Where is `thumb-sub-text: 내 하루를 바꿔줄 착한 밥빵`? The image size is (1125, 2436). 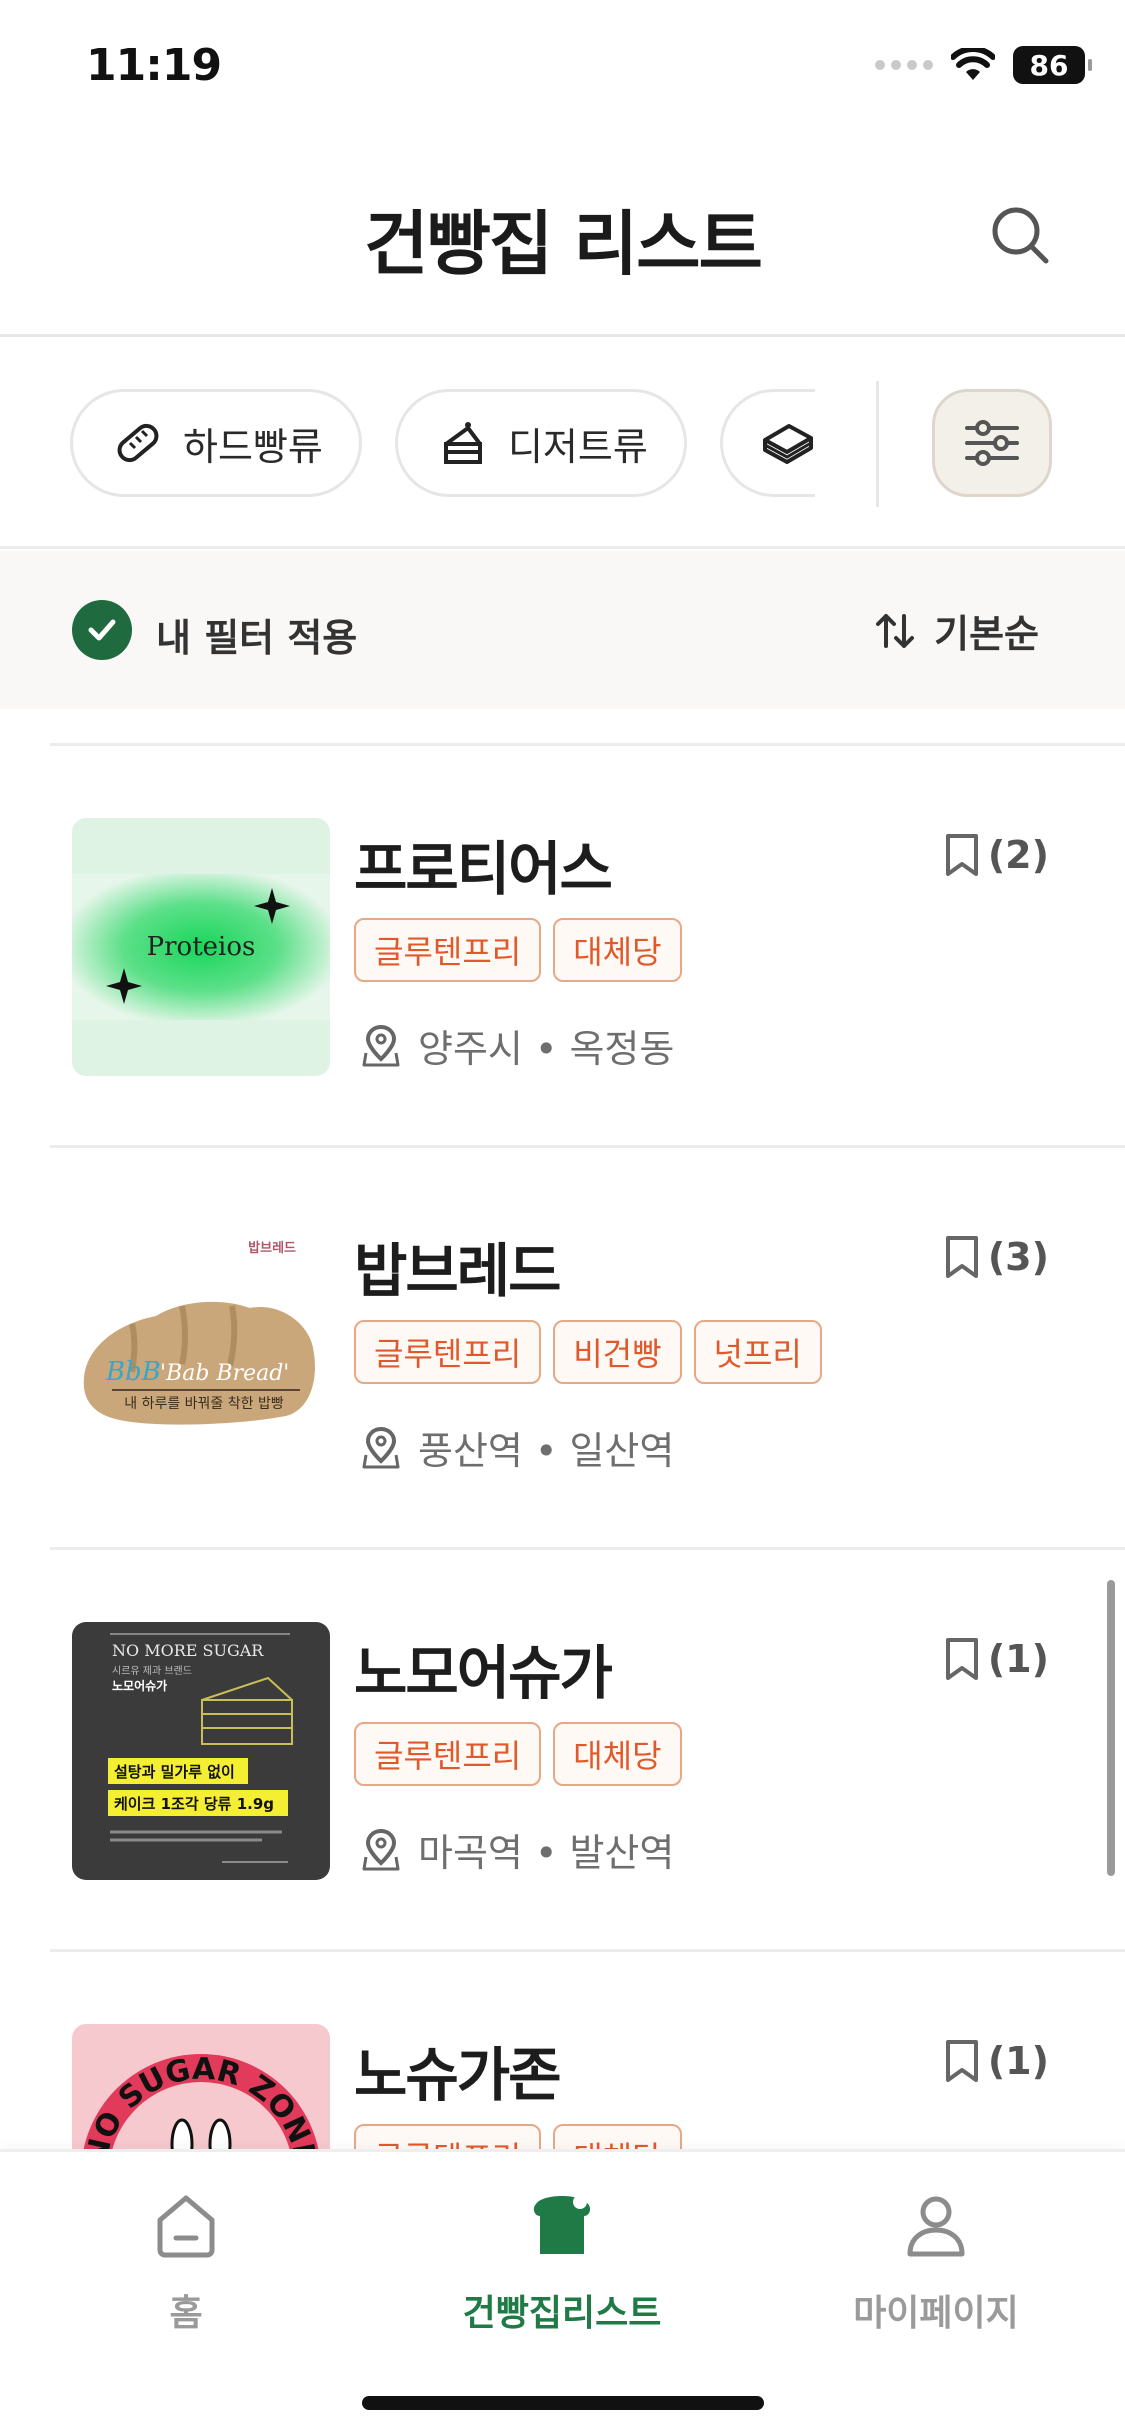 thumb-sub-text: 내 하루를 바꿔줄 착한 밥빵 is located at coordinates (204, 1404).